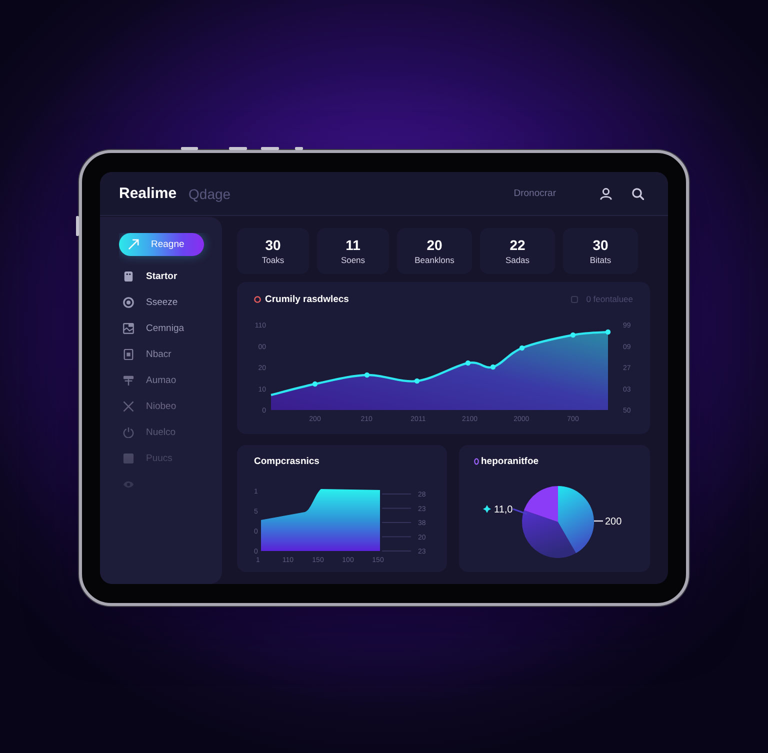 This screenshot has height=753, width=768. What do you see at coordinates (128, 276) in the screenshot?
I see `clipboard-icon` at bounding box center [128, 276].